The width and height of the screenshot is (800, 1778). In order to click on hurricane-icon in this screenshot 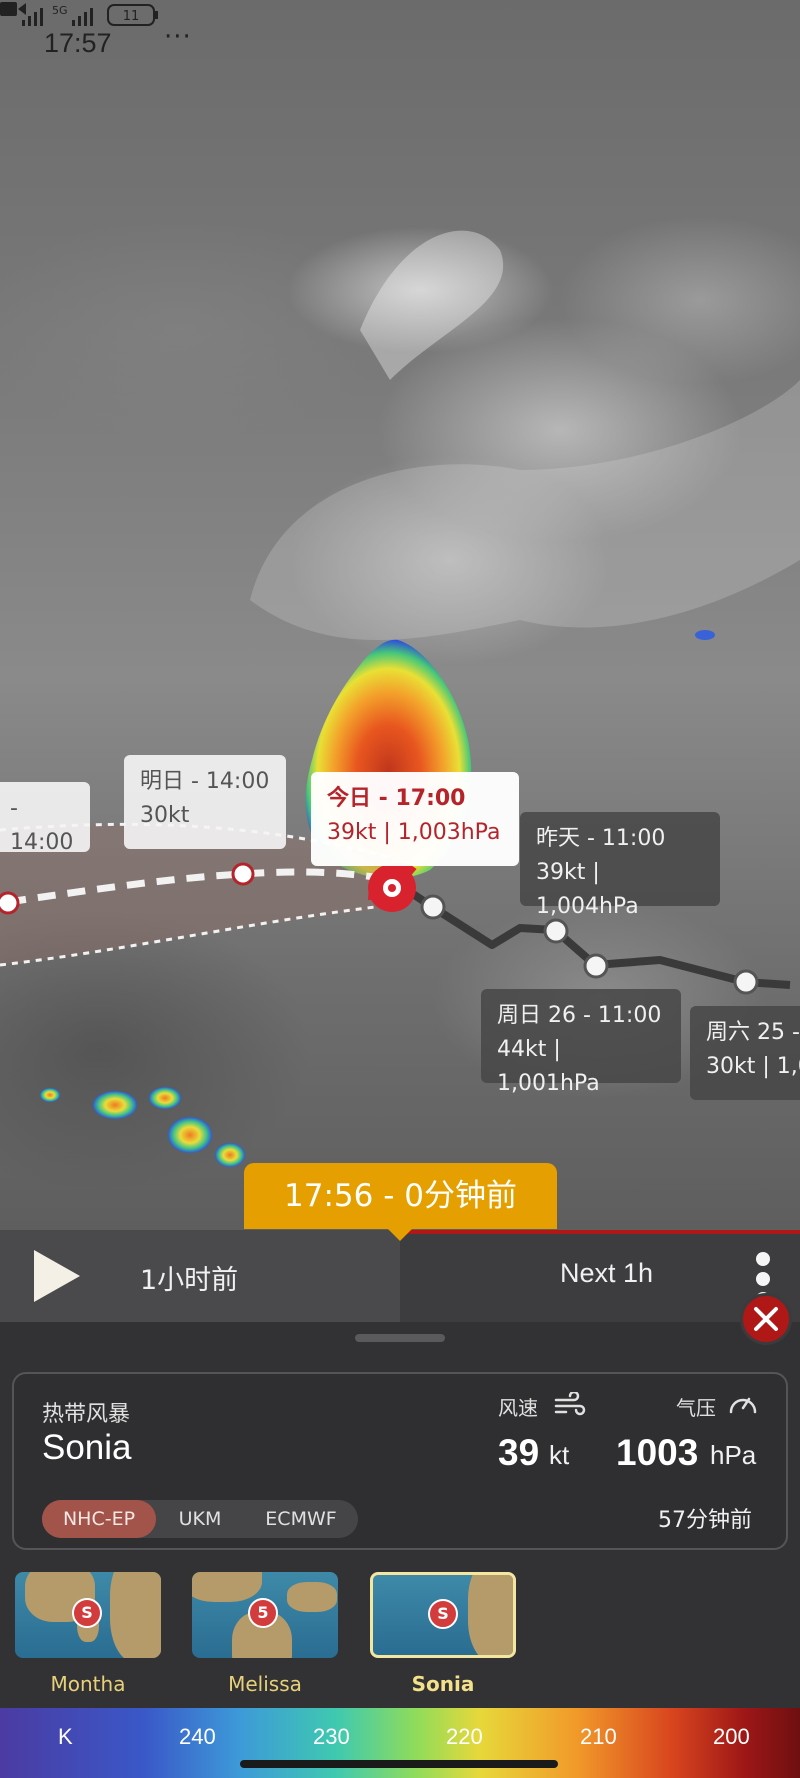, I will do `click(392, 887)`.